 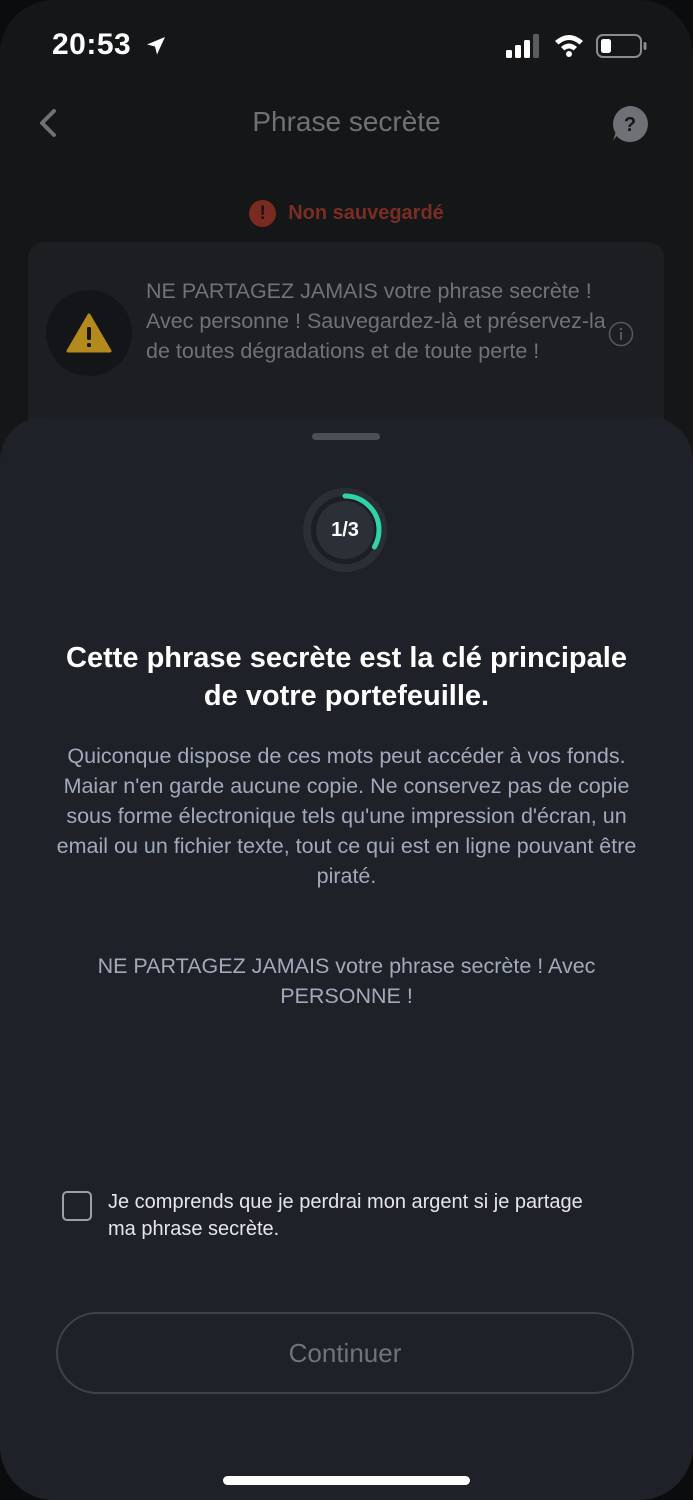 I want to click on signal-icon, so click(x=524, y=48).